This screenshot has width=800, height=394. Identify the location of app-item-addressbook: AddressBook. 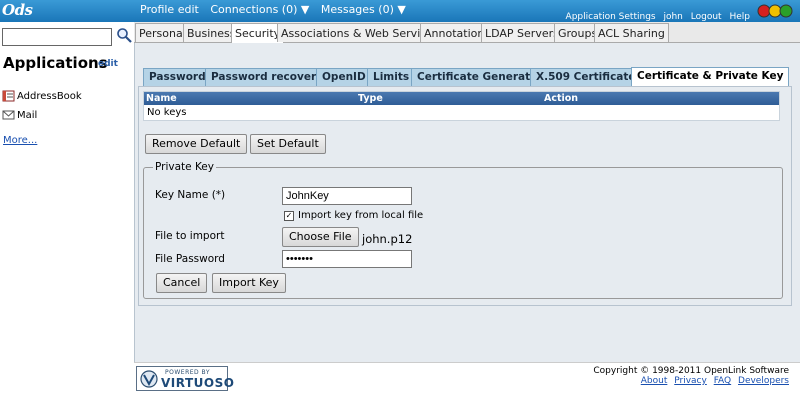
(42, 96).